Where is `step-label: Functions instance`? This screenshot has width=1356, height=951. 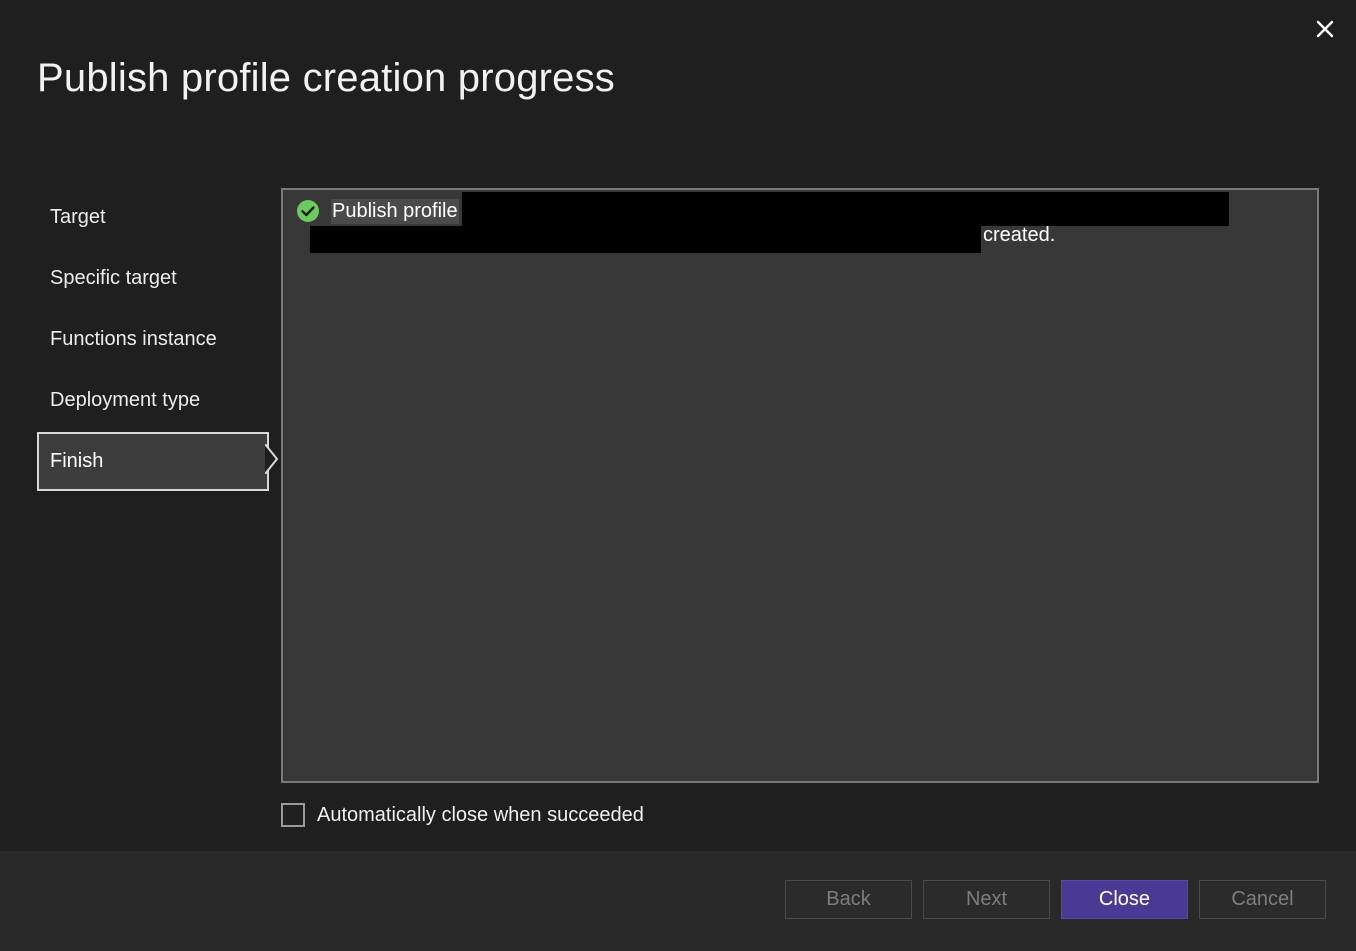
step-label: Functions instance is located at coordinates (133, 339).